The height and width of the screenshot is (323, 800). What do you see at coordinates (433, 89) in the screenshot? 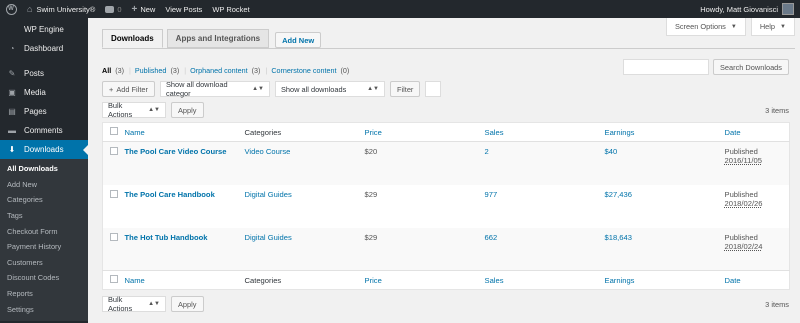
I see `filter-extra-box` at bounding box center [433, 89].